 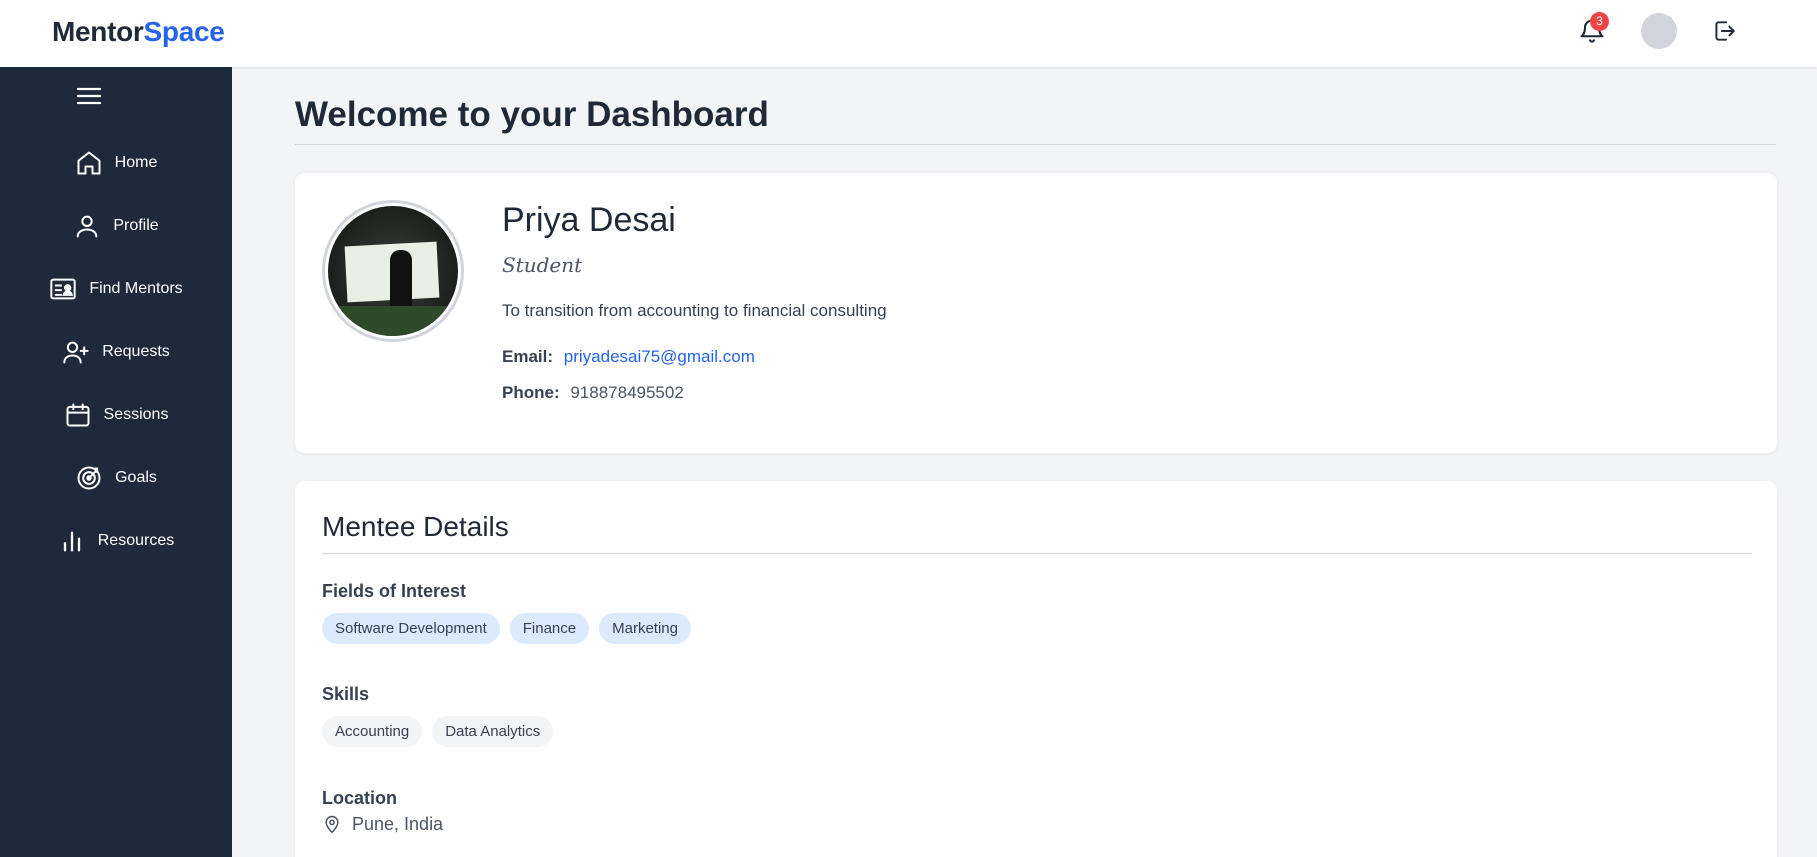 What do you see at coordinates (136, 288) in the screenshot?
I see `sidebar-item-label: Find Mentors` at bounding box center [136, 288].